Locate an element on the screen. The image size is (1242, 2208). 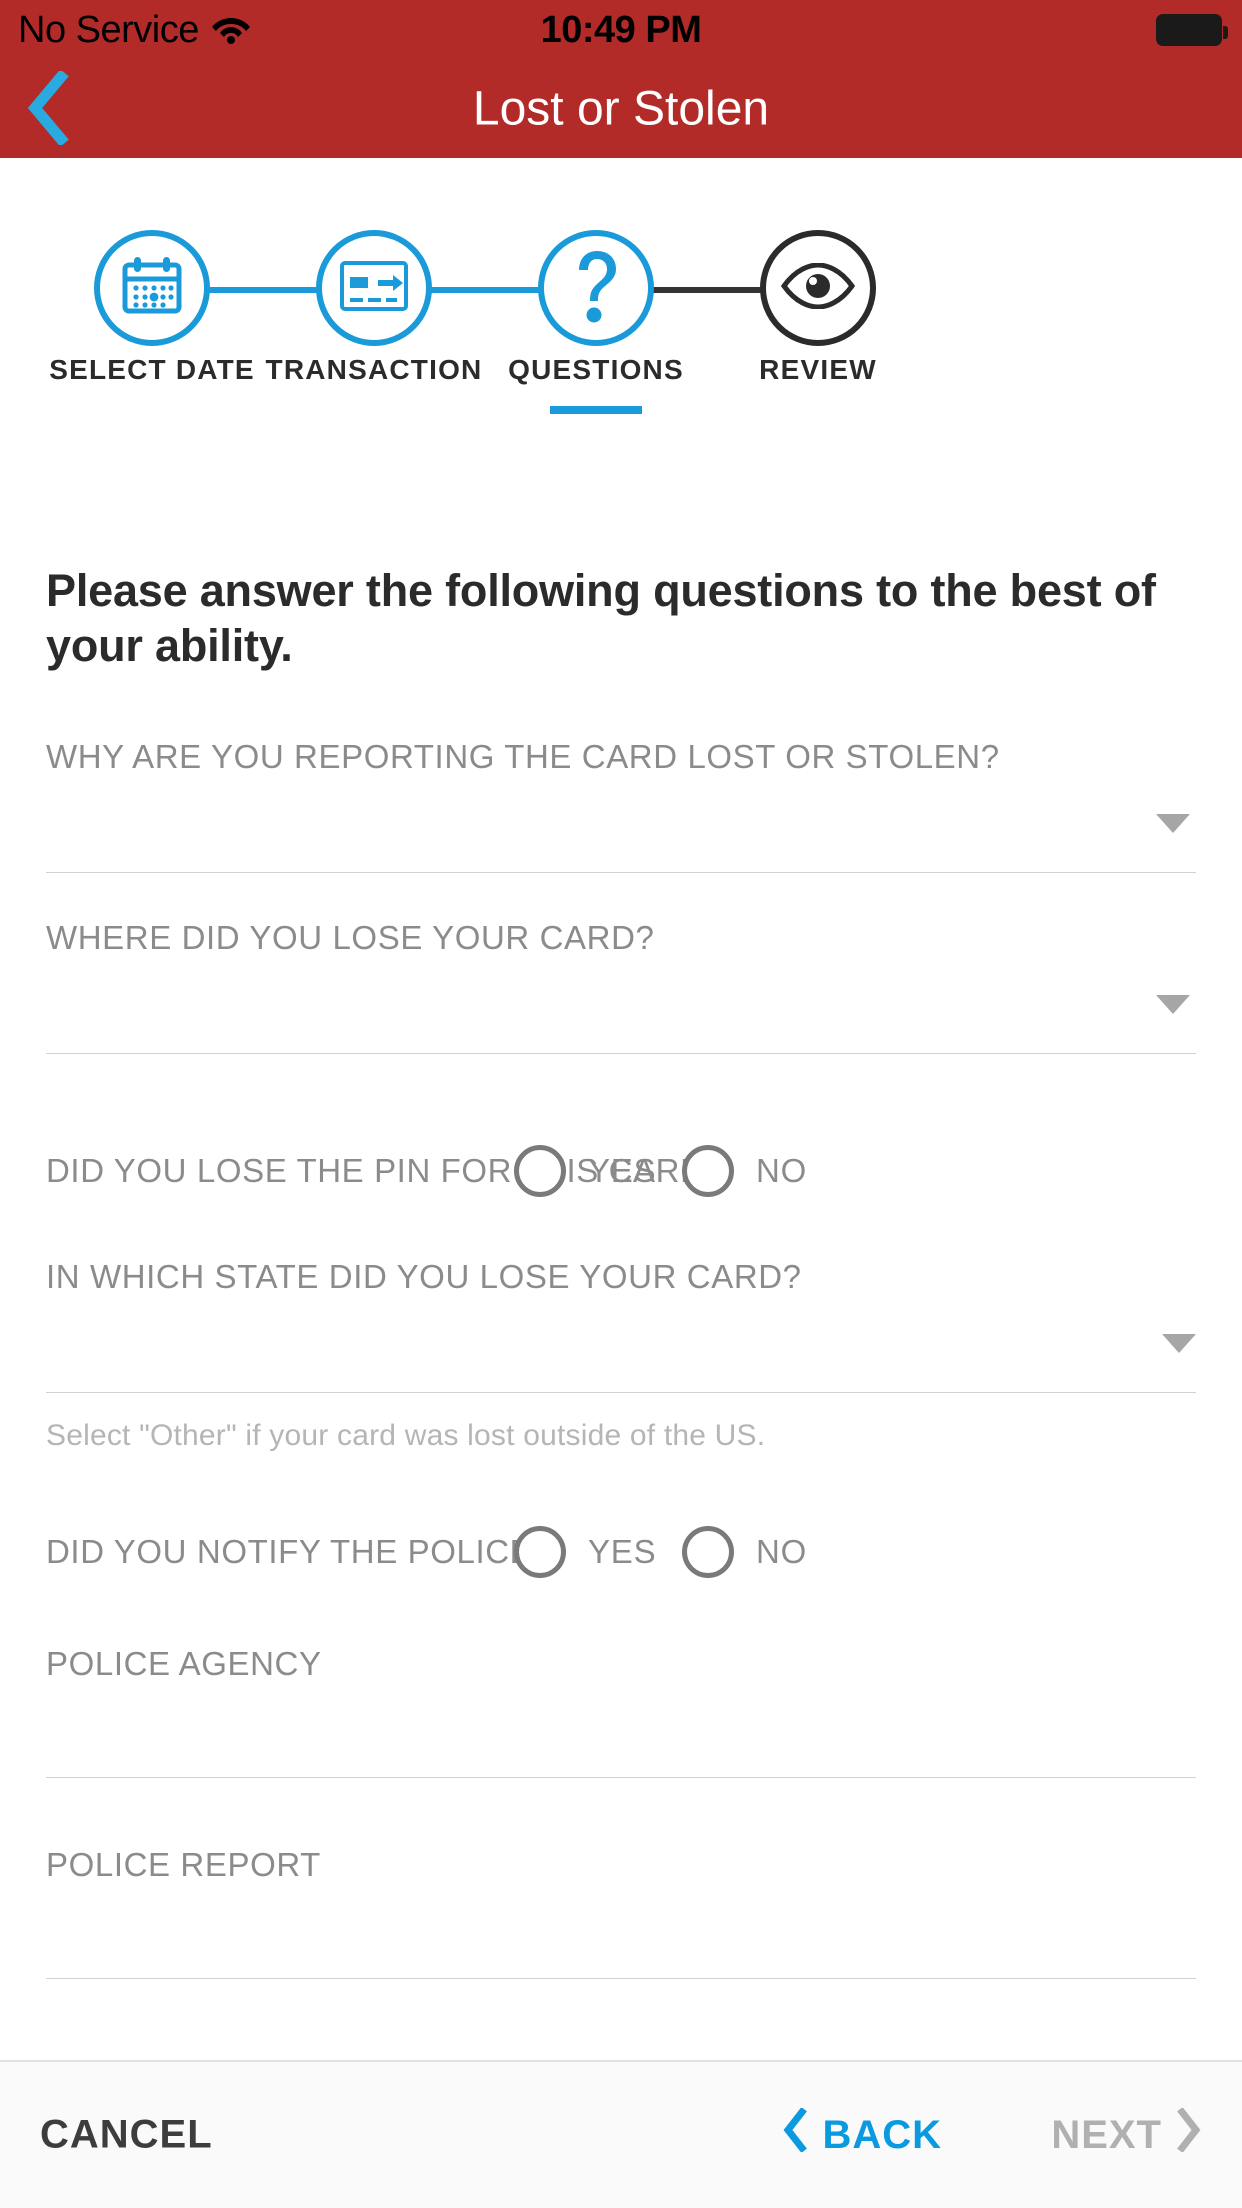
step-node-review is located at coordinates (818, 288).